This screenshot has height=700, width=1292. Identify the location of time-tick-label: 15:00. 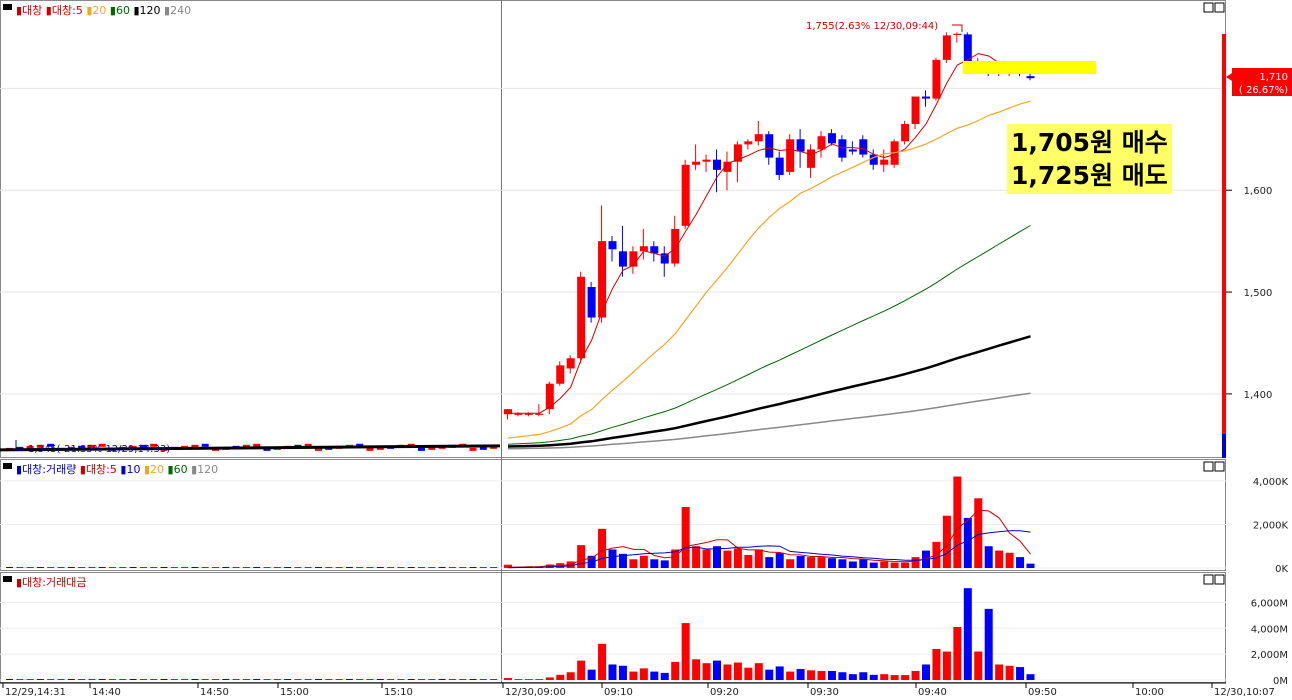
(294, 692).